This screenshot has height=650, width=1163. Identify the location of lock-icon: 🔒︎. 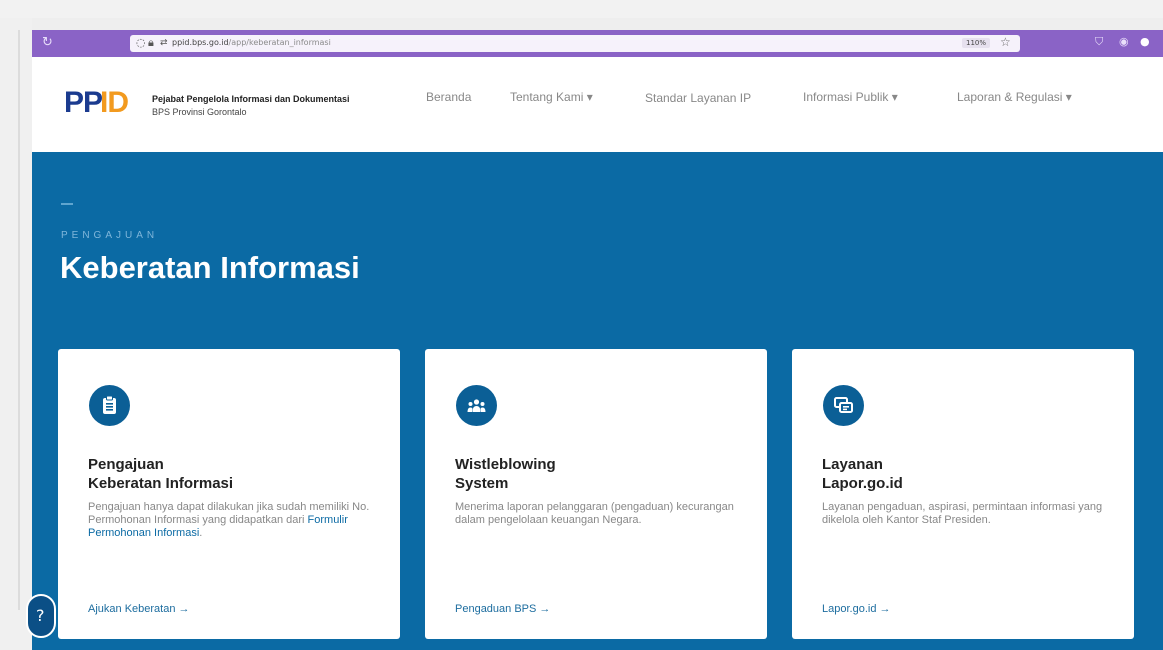
(151, 43).